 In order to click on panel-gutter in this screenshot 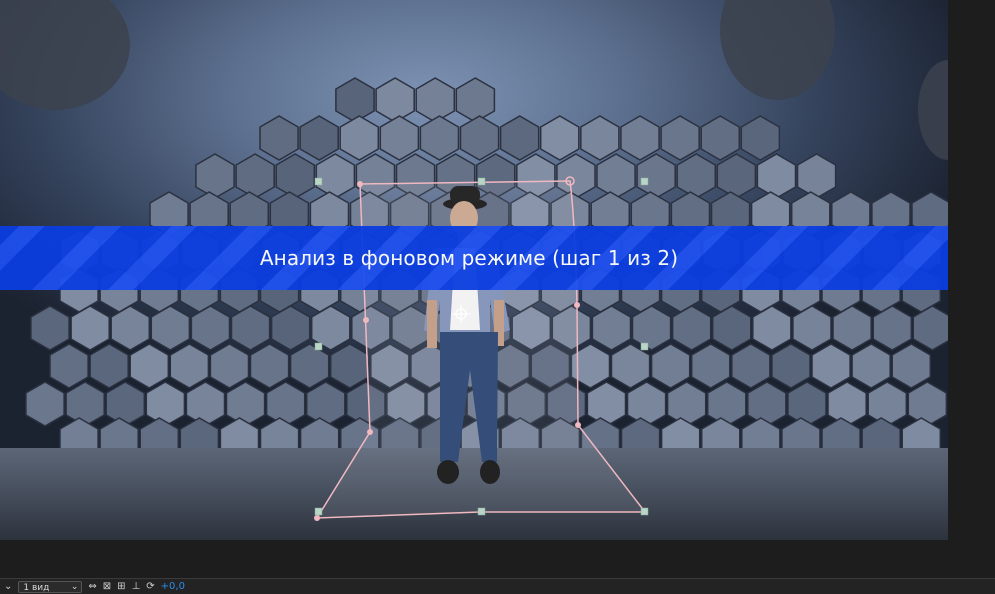, I will do `click(971, 289)`.